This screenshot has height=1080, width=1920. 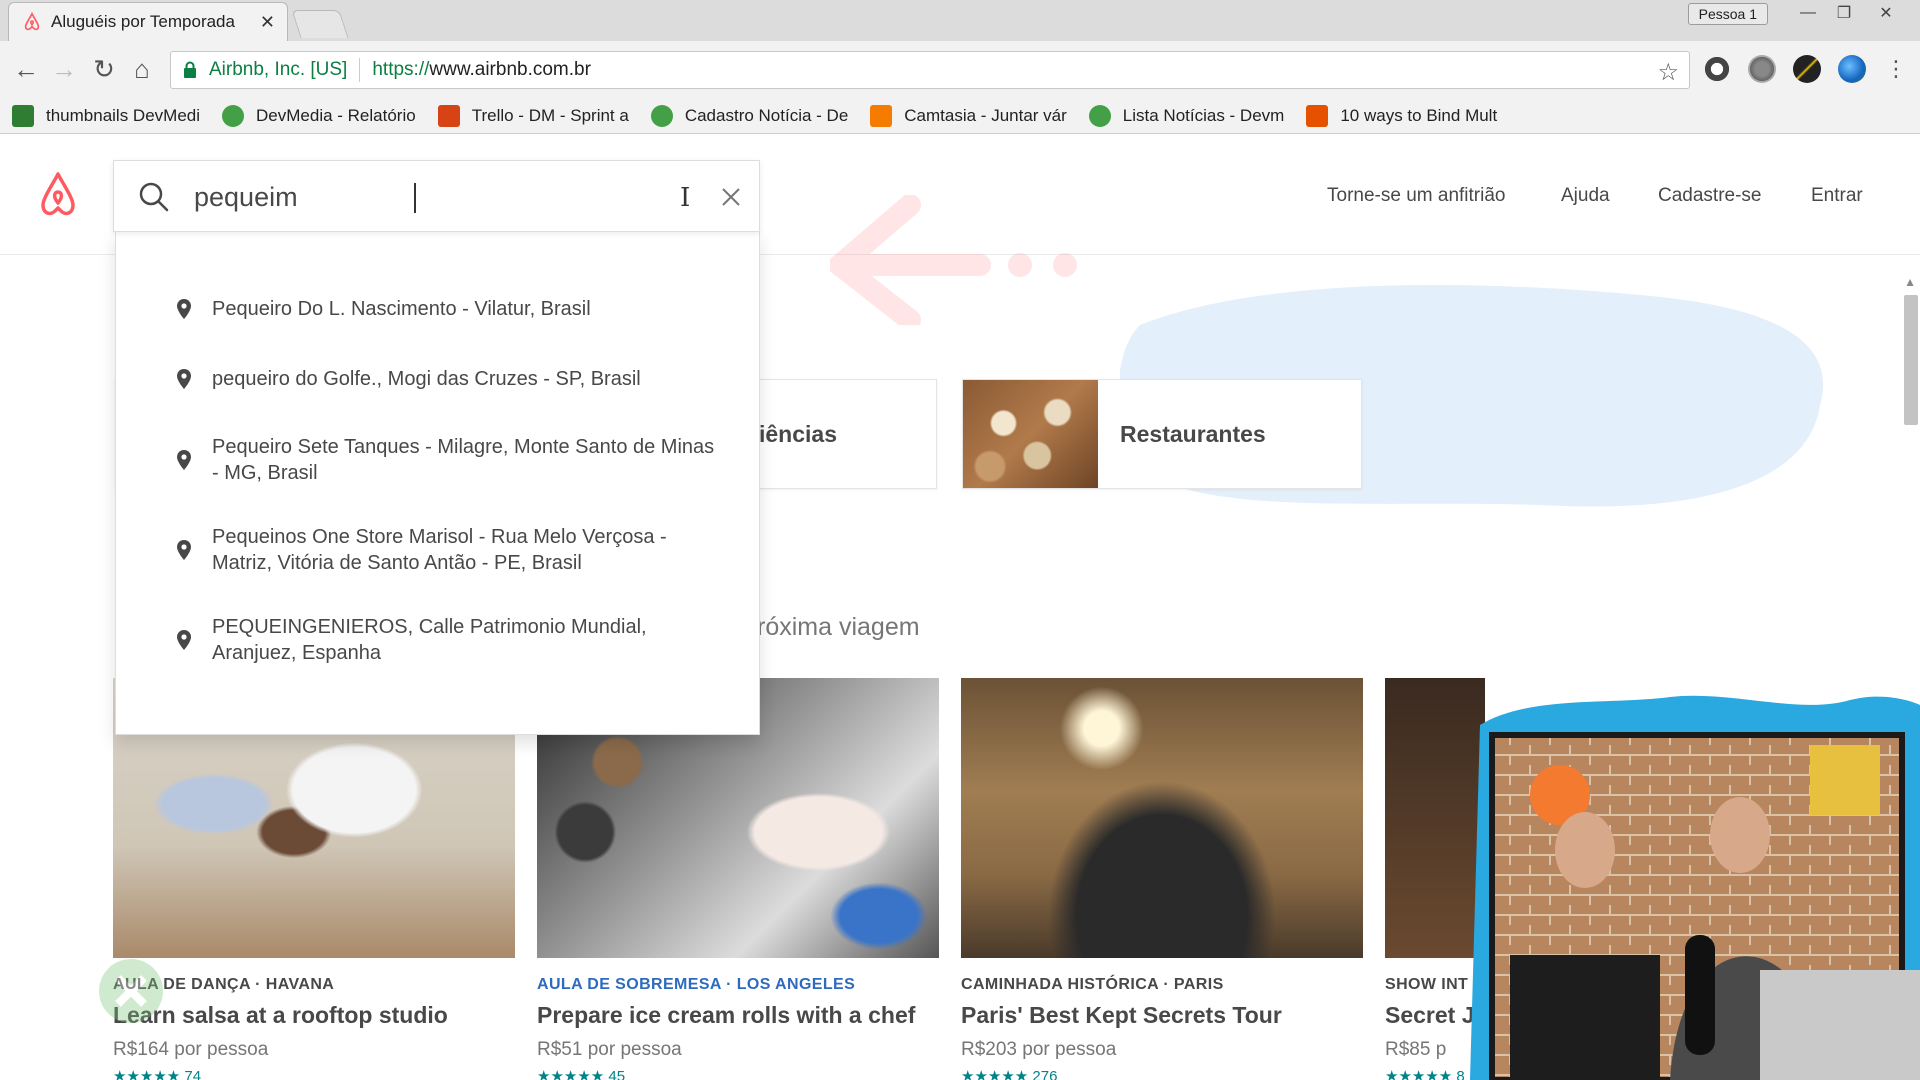 I want to click on sheets-icon, so click(x=23, y=115).